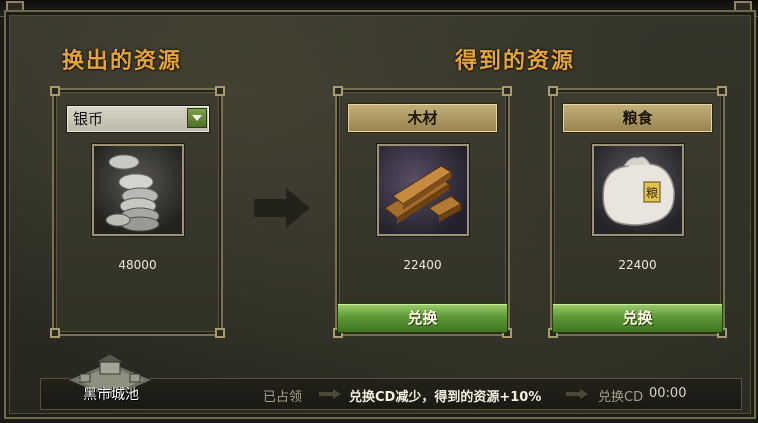 This screenshot has width=758, height=423. I want to click on resource-card-food: 粮食 粮 22400 兑换, so click(637, 212).